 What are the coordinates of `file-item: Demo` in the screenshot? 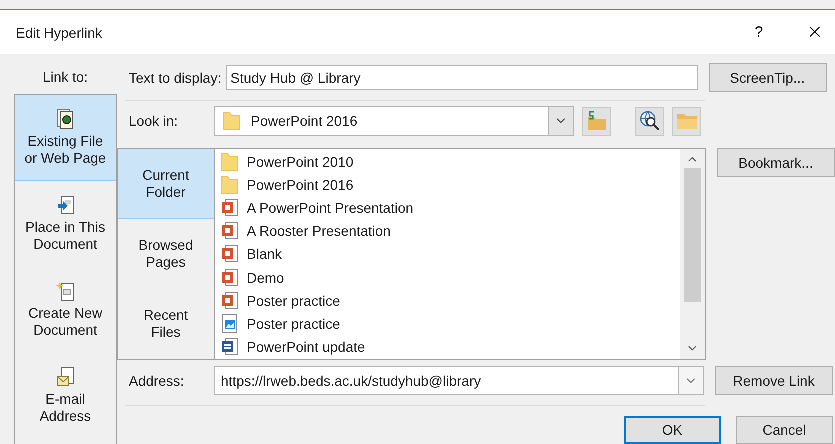 It's located at (447, 278).